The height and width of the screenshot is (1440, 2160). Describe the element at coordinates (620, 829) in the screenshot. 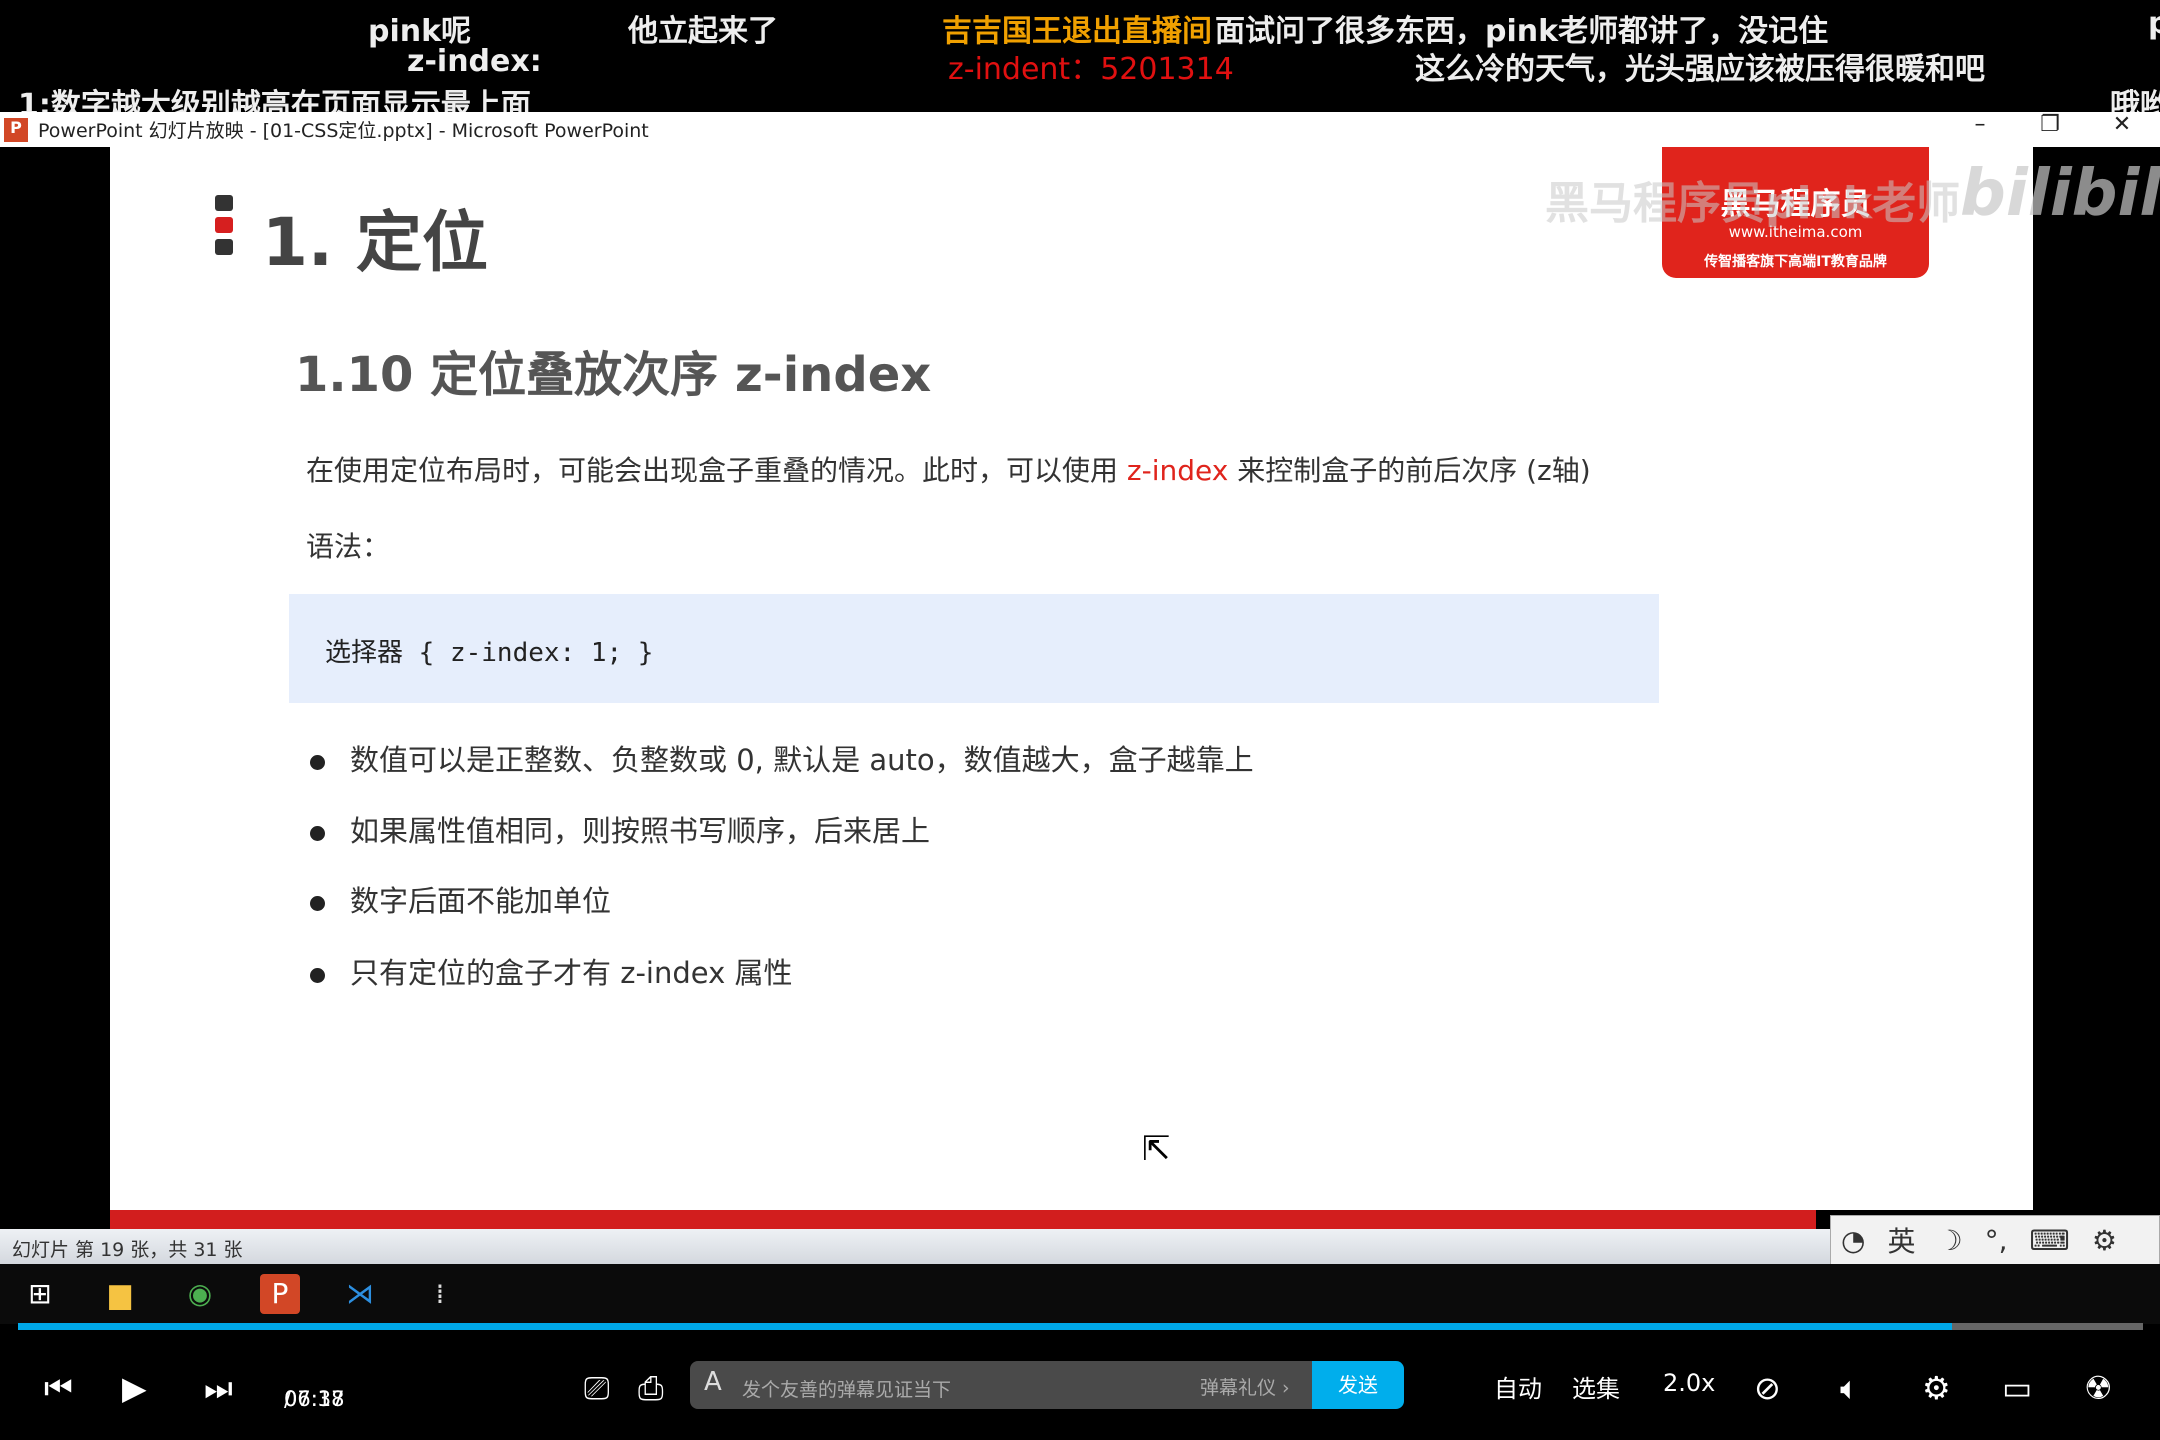

I see `bullet-item: 如果属性值相同，则按照书写顺序，后来居上` at that location.